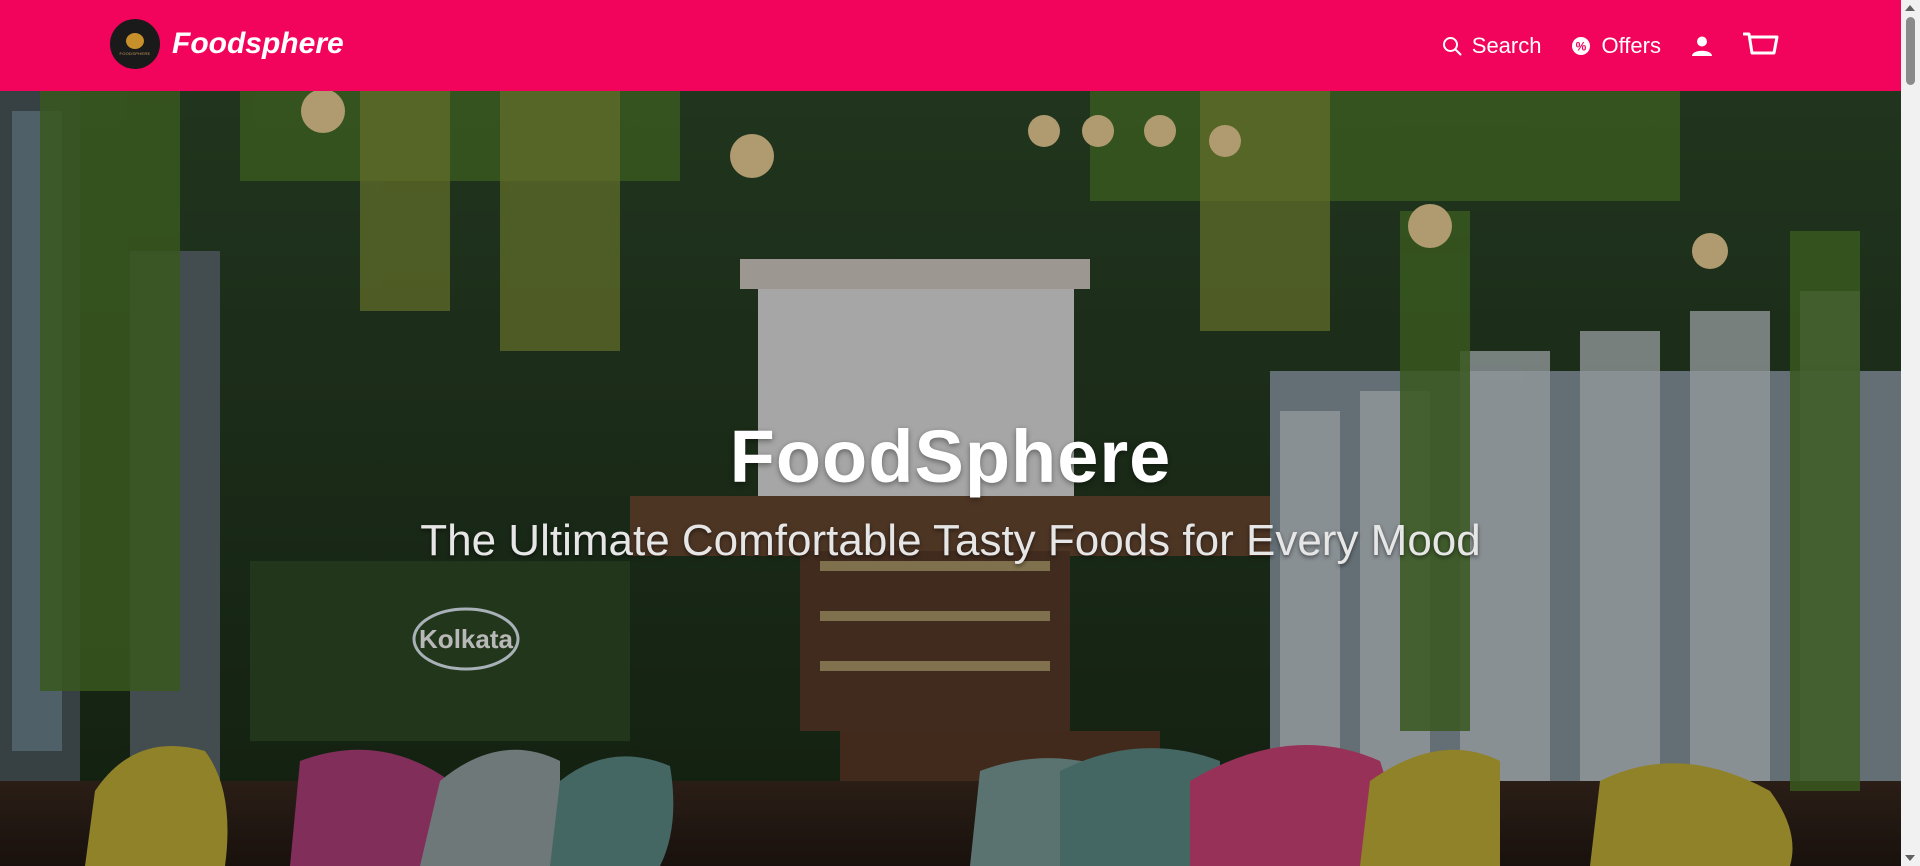  Describe the element at coordinates (135, 40) in the screenshot. I see `logo-emblem-icon` at that location.